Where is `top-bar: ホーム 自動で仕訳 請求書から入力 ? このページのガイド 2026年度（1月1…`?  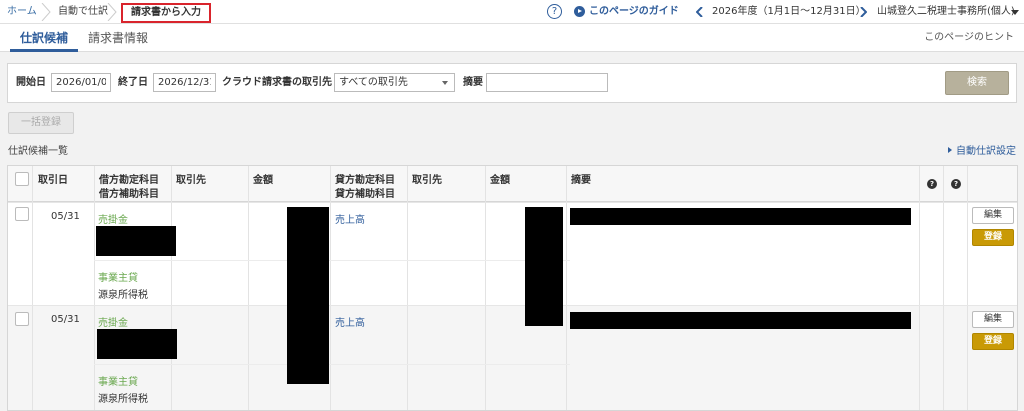
top-bar: ホーム 自動で仕訳 請求書から入力 ? このページのガイド 2026年度（1月1… is located at coordinates (512, 12).